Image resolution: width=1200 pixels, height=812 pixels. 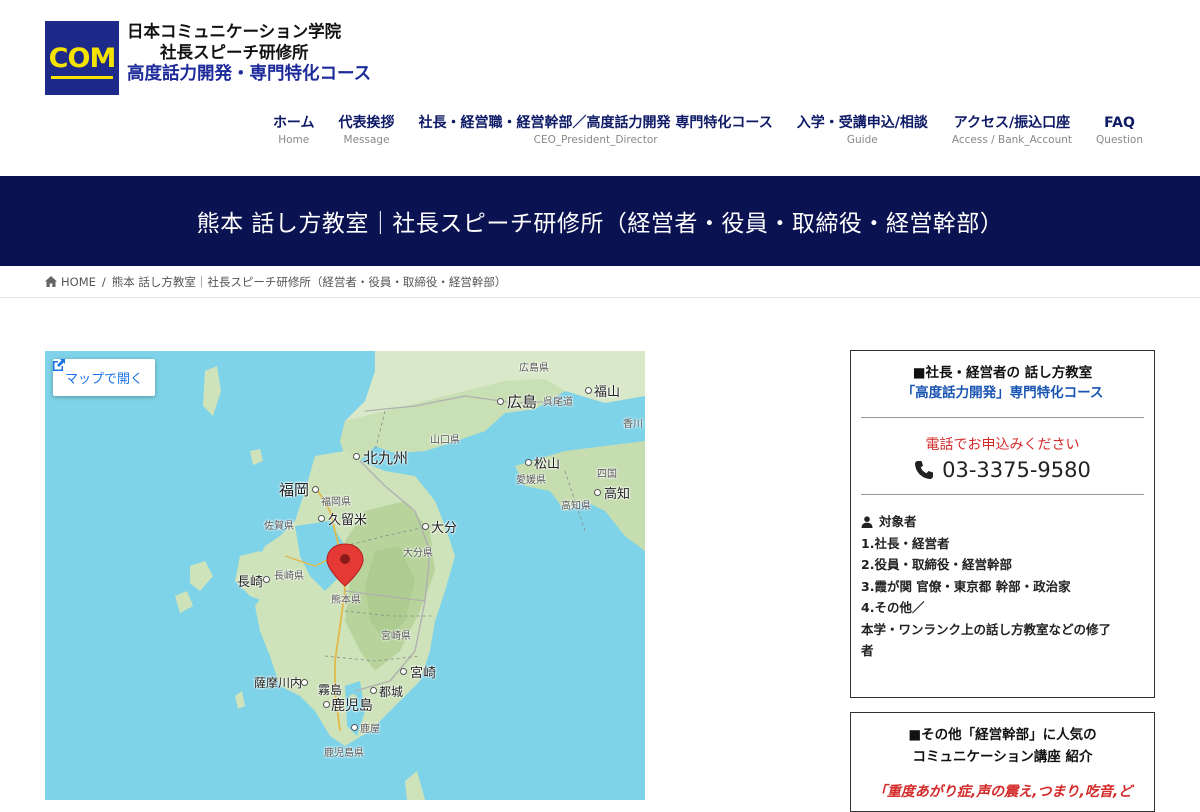 I want to click on nav-sub: CEO_President_Director, so click(x=595, y=140).